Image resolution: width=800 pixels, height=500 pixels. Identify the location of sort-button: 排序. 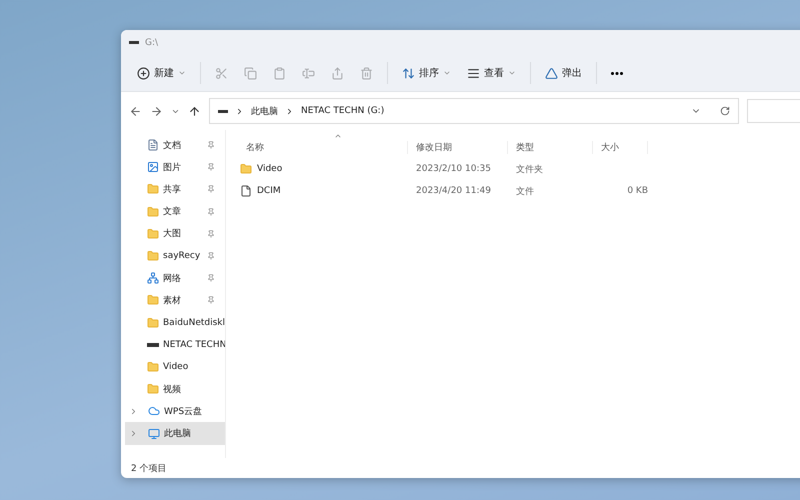
(426, 73).